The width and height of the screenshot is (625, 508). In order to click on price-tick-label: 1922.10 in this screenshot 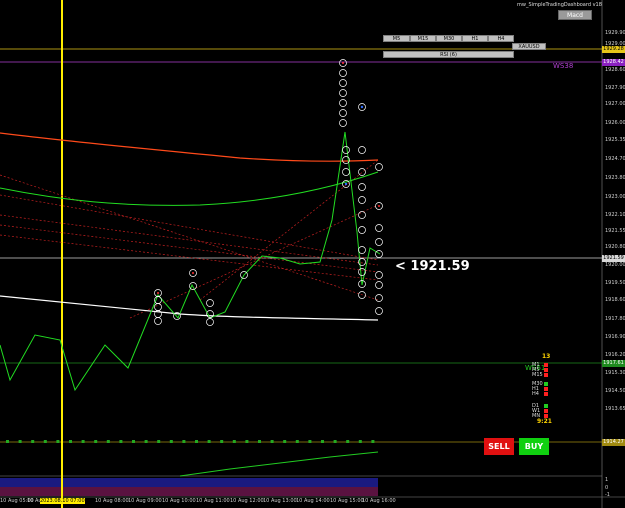, I will do `click(615, 215)`.